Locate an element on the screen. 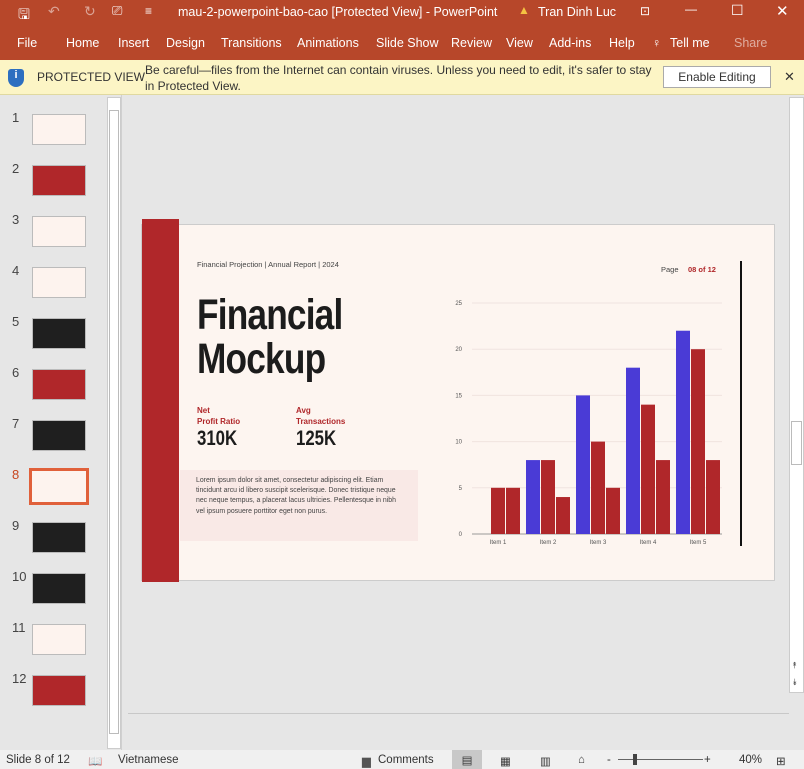 The height and width of the screenshot is (769, 804). tab-home: Home is located at coordinates (82, 43).